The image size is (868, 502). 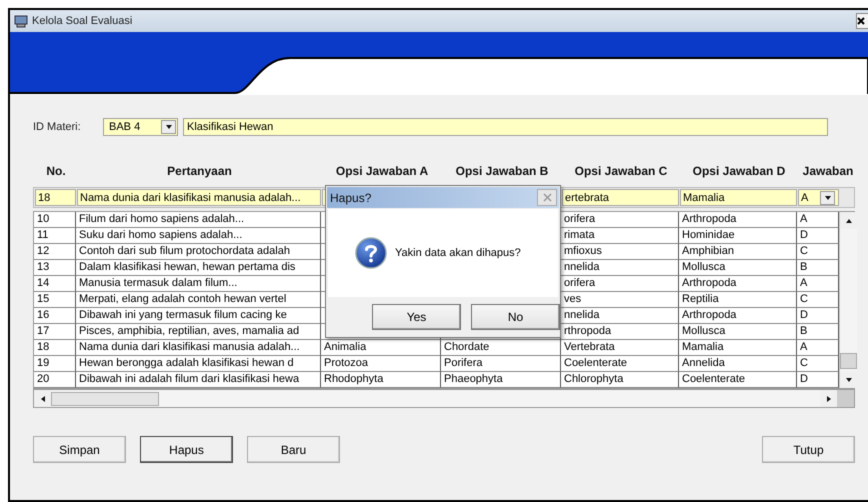 What do you see at coordinates (381, 348) in the screenshot?
I see `table-cell: Animalia` at bounding box center [381, 348].